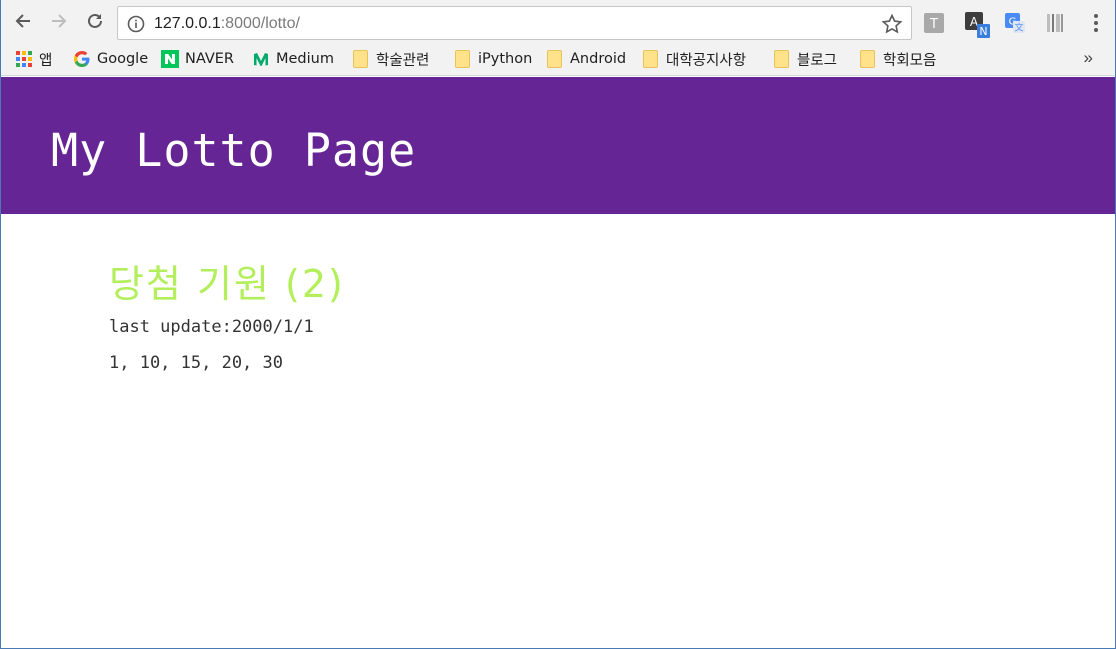  Describe the element at coordinates (136, 24) in the screenshot. I see `info-icon` at that location.